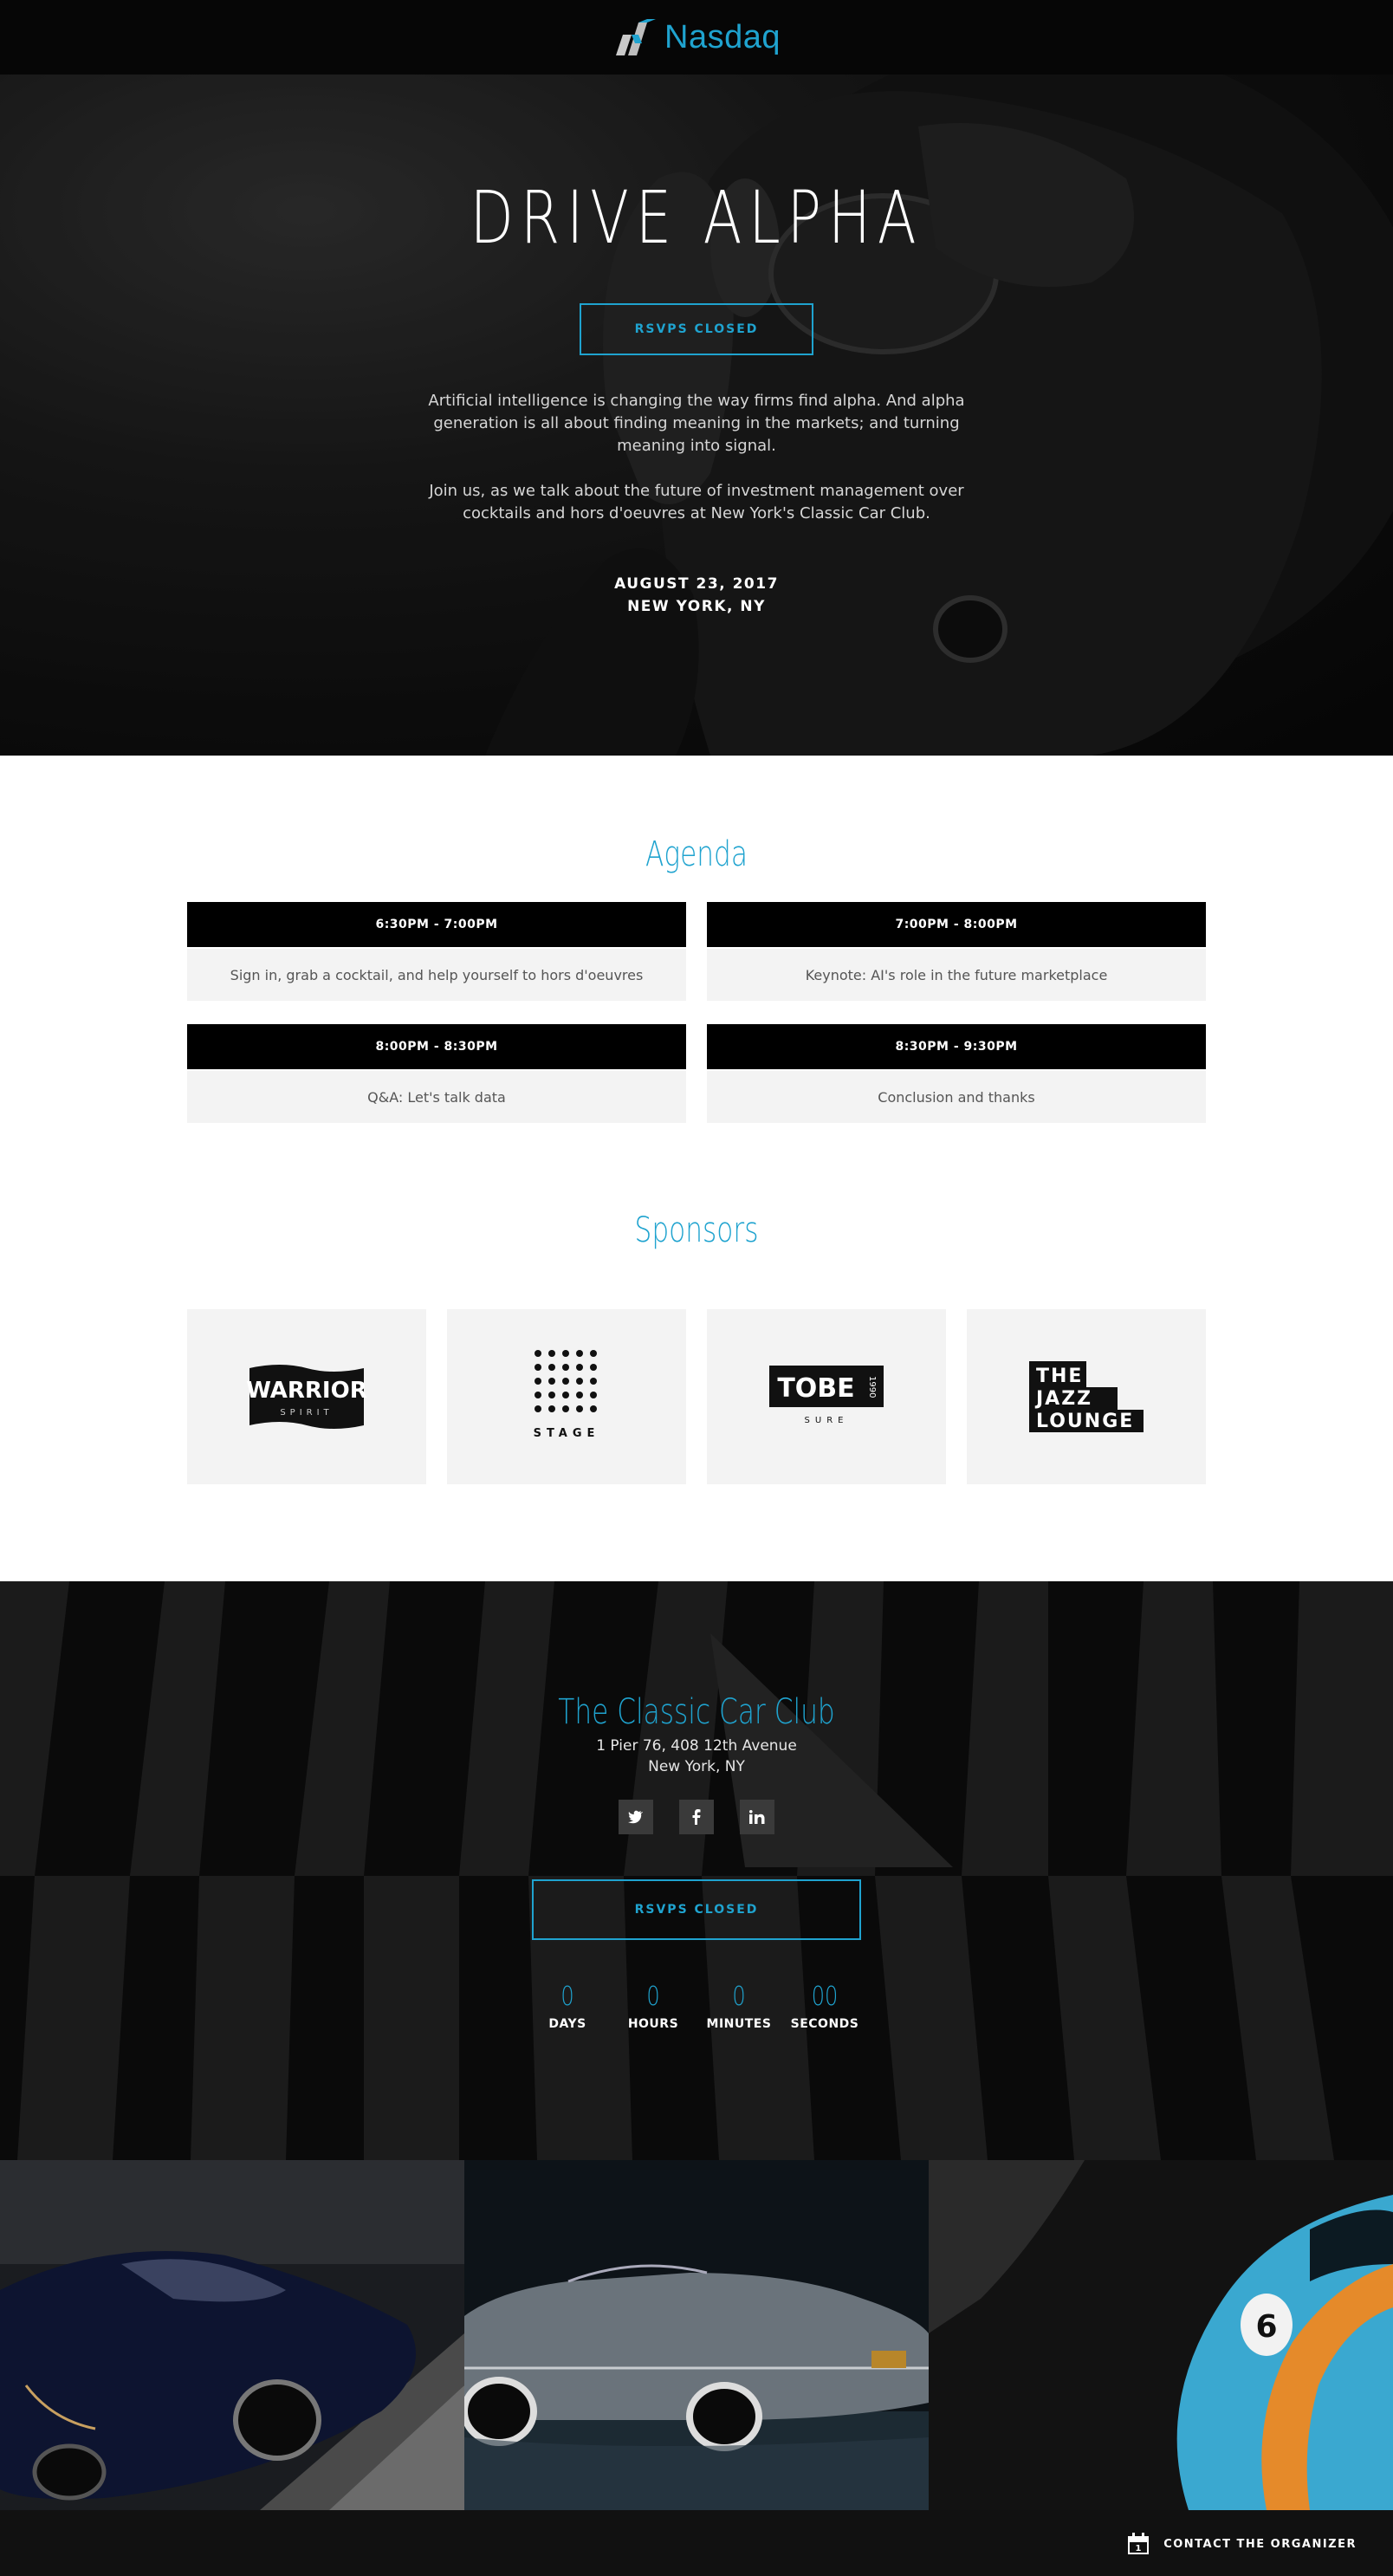 This screenshot has width=1393, height=2576. I want to click on countdown-seconds: 00 SECONDS, so click(825, 2007).